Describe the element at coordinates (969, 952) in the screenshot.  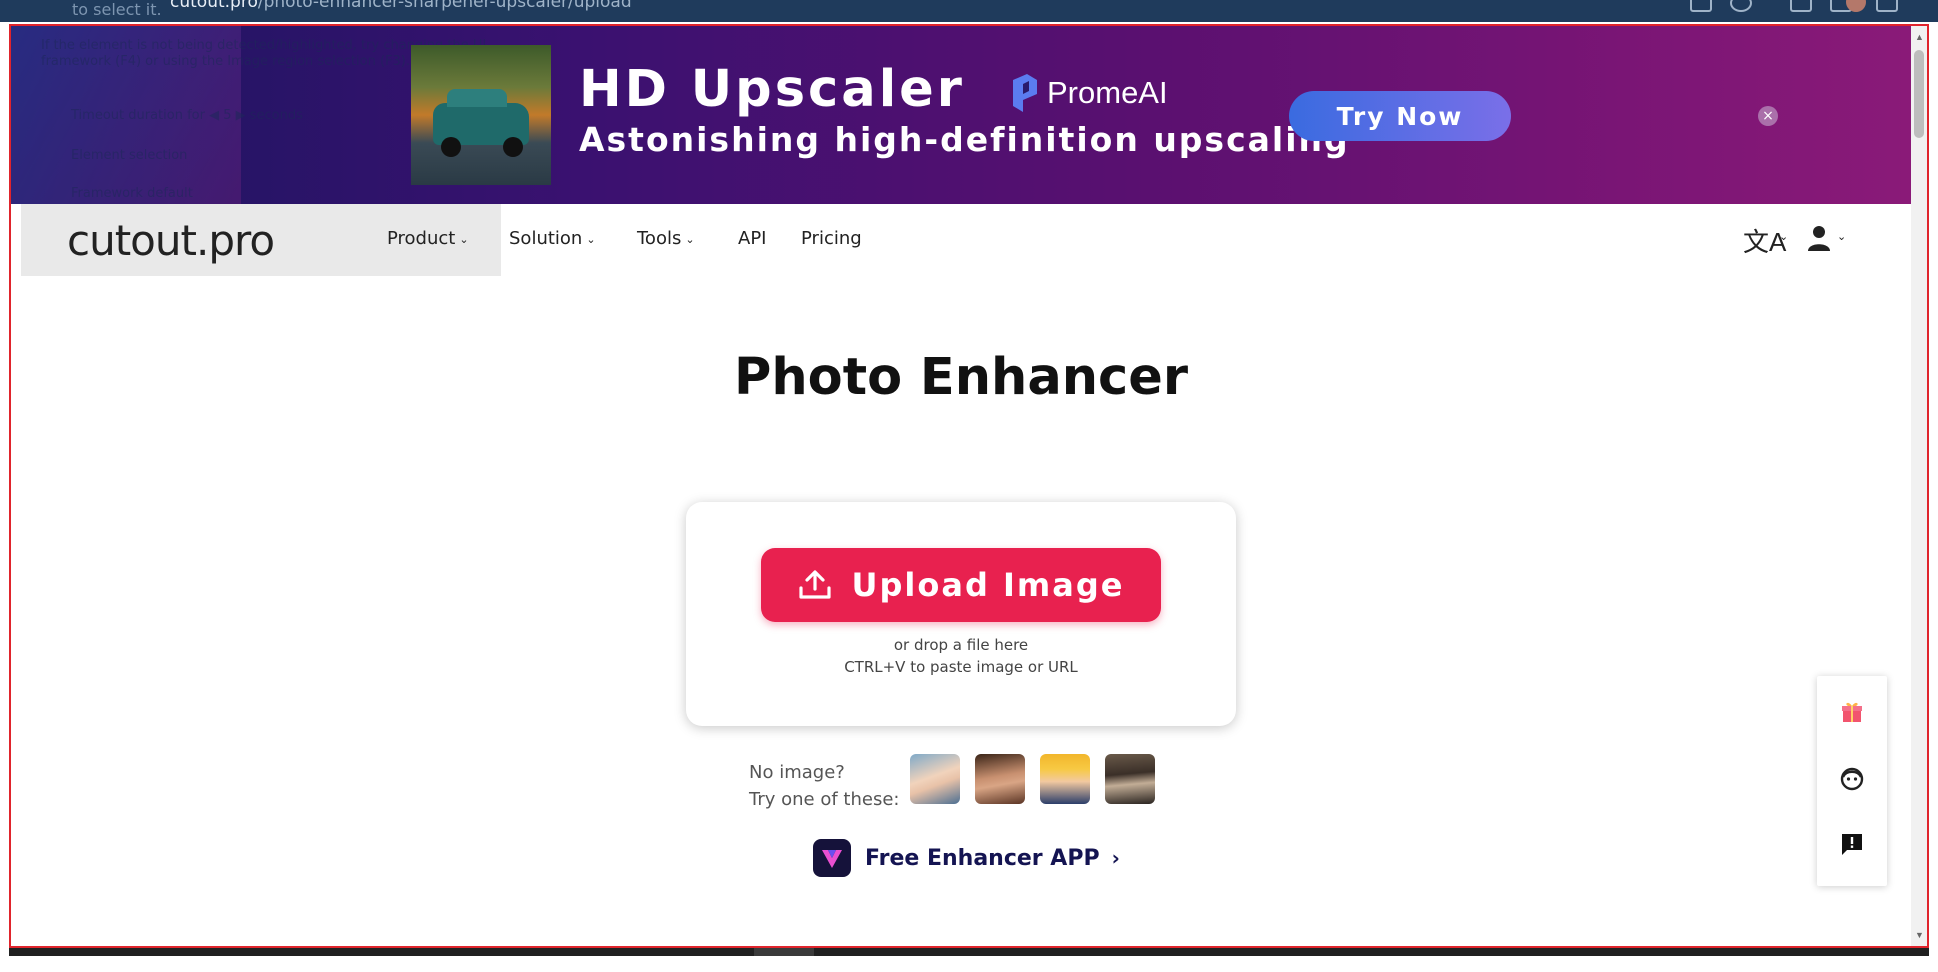
I see `os-taskbar` at that location.